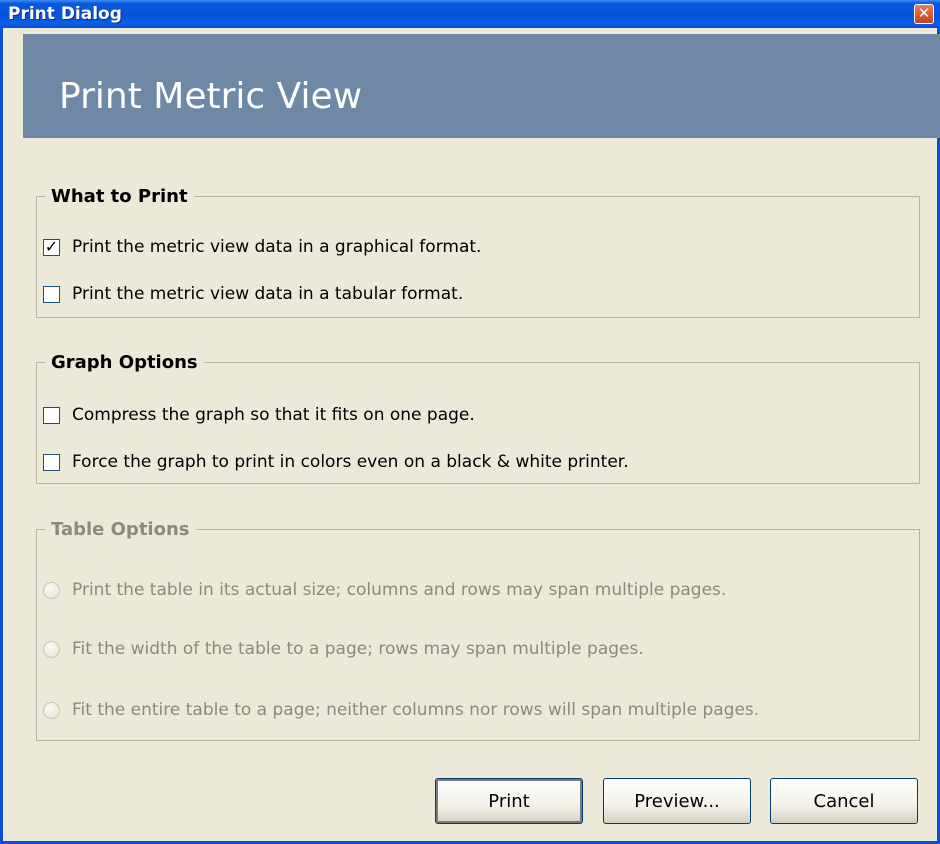 The height and width of the screenshot is (844, 940). I want to click on print-button: Print, so click(509, 801).